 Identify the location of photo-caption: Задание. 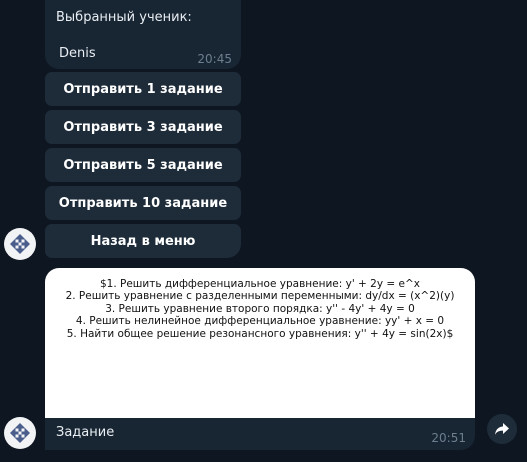
(85, 432).